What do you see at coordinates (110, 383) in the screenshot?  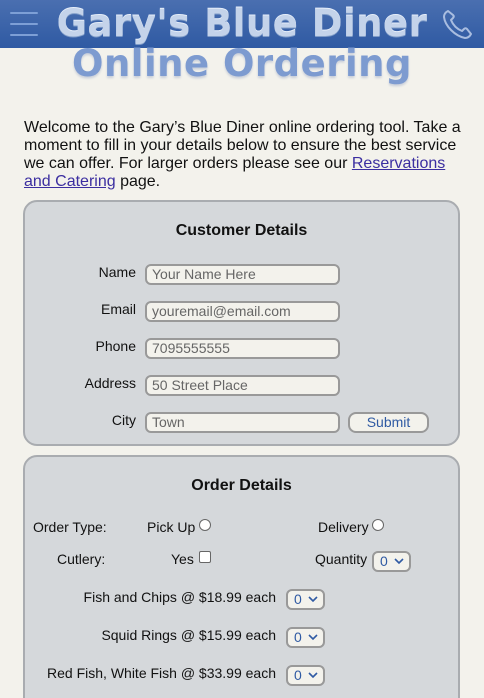 I see `address-label: Address` at bounding box center [110, 383].